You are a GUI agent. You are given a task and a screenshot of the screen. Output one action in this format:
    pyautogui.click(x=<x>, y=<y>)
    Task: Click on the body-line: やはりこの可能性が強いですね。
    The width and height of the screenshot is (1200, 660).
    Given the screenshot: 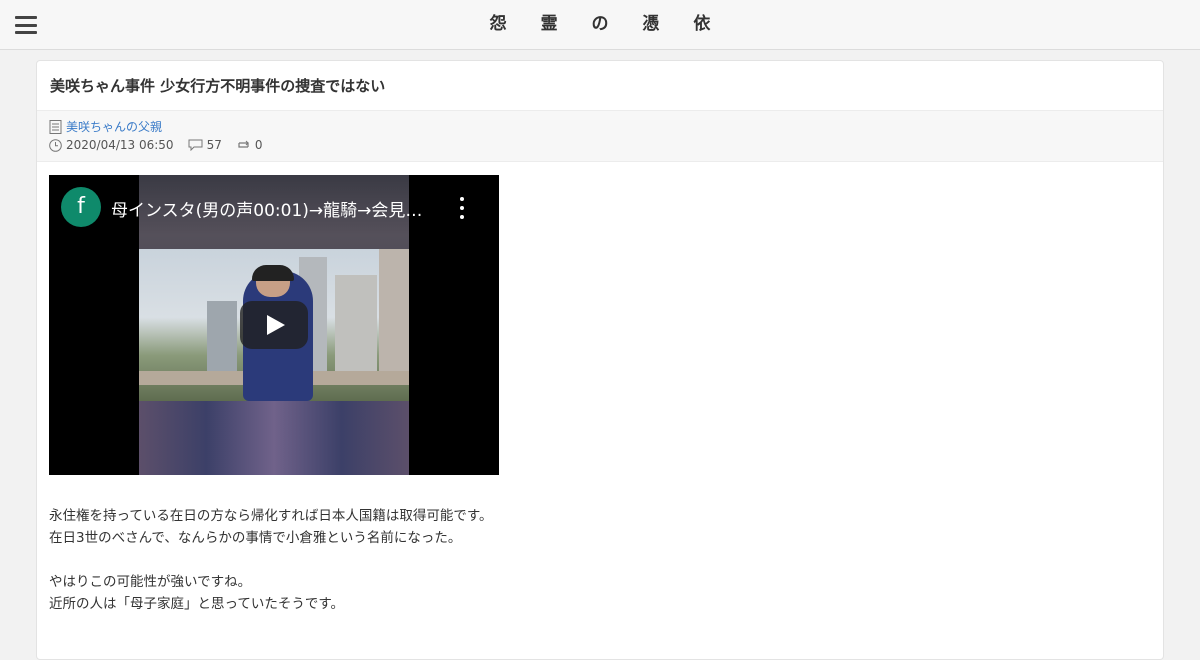 What is the action you would take?
    pyautogui.click(x=150, y=582)
    